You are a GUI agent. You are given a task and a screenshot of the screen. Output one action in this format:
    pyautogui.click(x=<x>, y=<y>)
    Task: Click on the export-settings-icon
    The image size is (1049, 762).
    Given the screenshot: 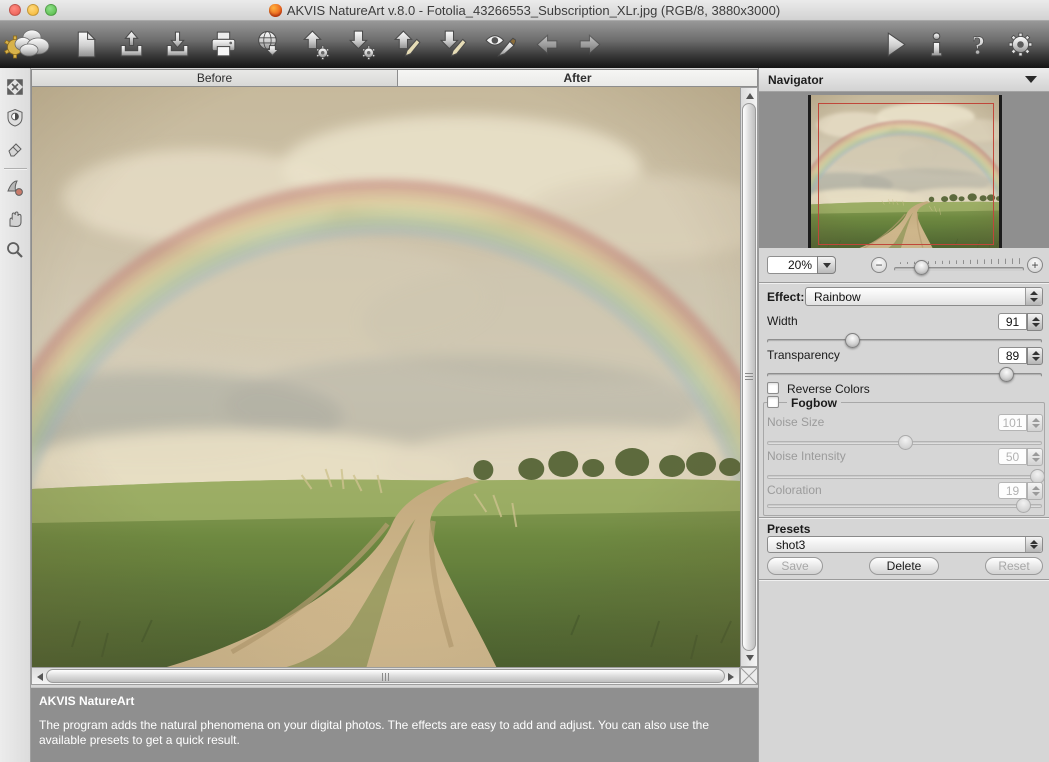 What is the action you would take?
    pyautogui.click(x=361, y=44)
    